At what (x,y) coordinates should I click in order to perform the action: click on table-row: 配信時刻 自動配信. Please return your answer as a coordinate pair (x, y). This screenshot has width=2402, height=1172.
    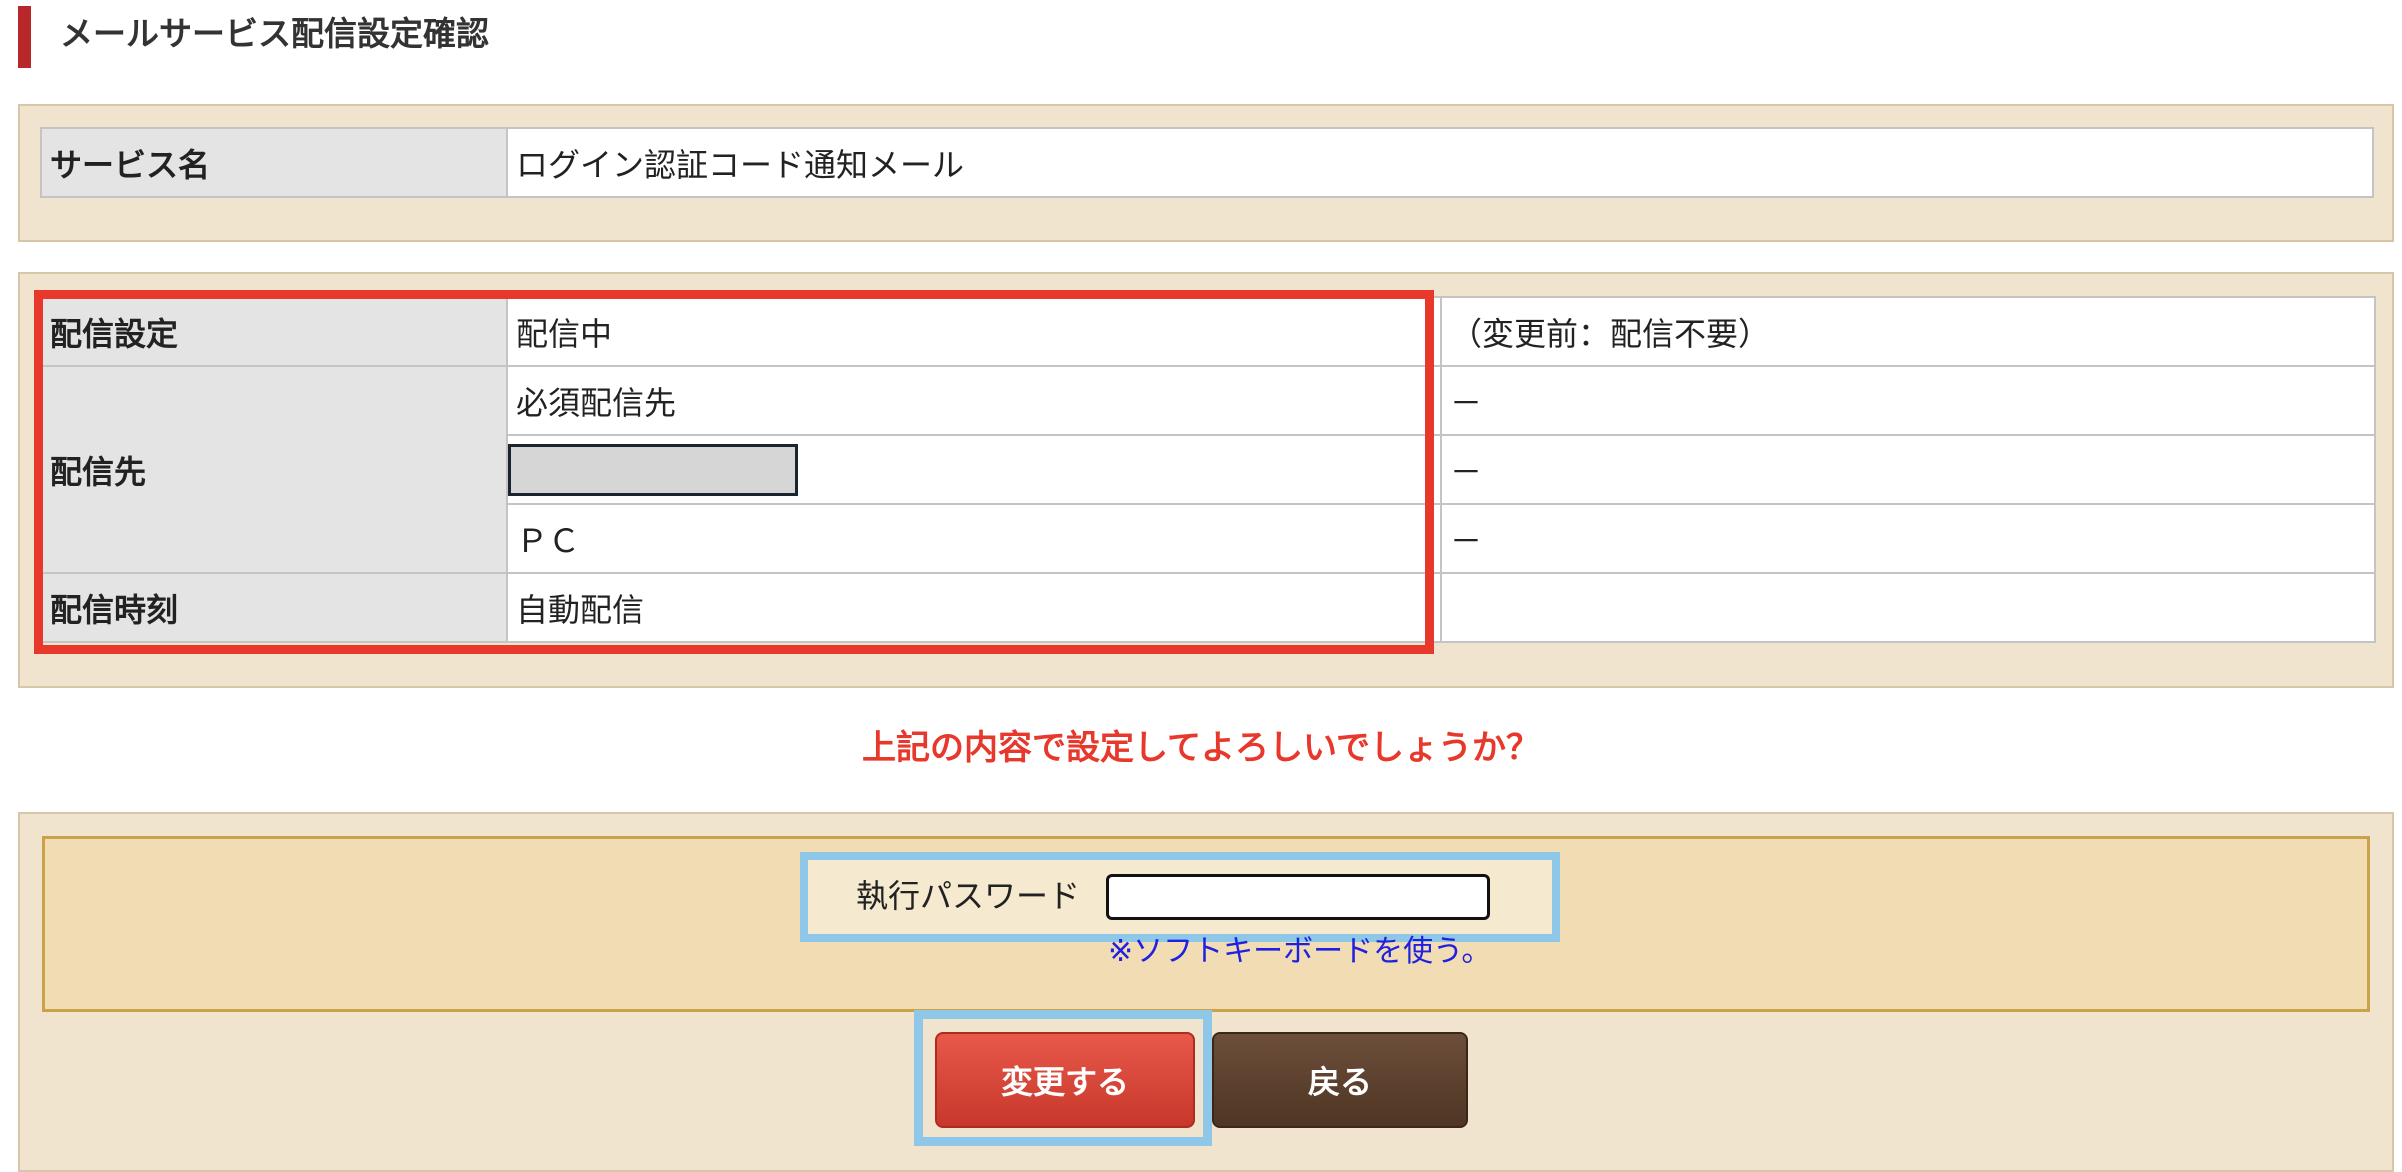
    Looking at the image, I should click on (1208, 607).